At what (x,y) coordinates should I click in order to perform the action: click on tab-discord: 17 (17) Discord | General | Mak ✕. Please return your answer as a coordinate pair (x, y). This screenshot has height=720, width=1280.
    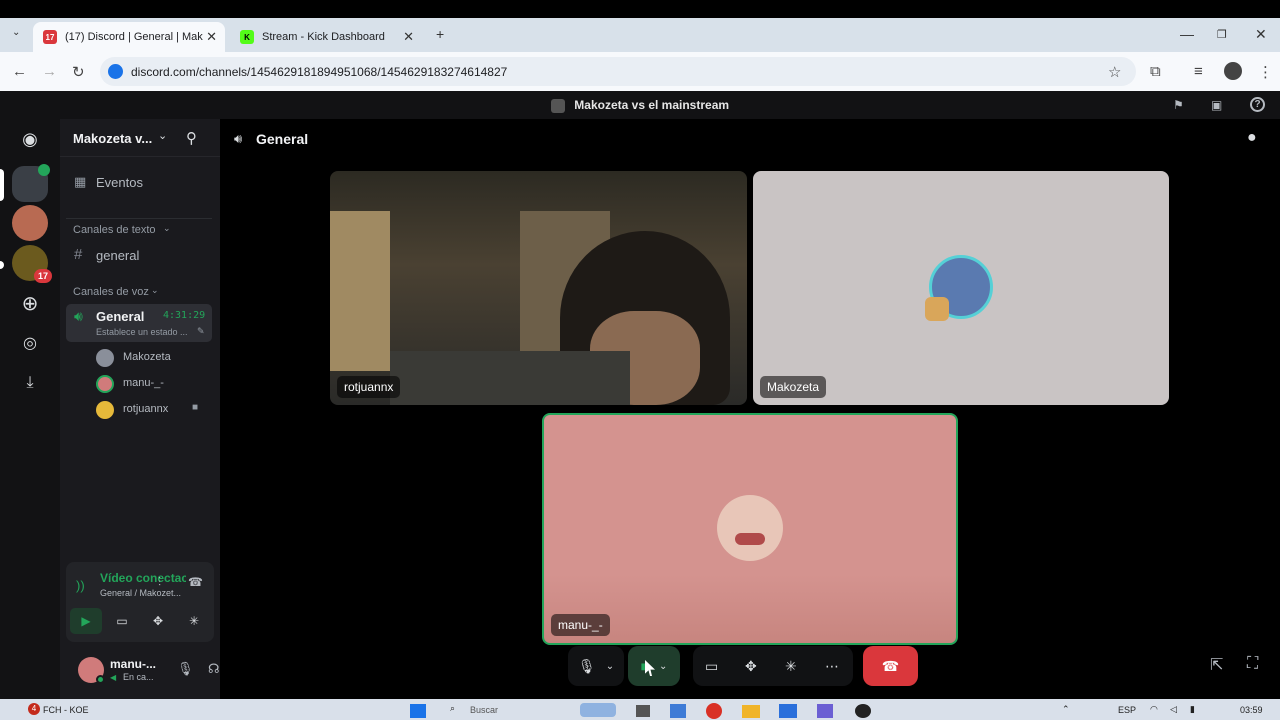
    Looking at the image, I should click on (129, 37).